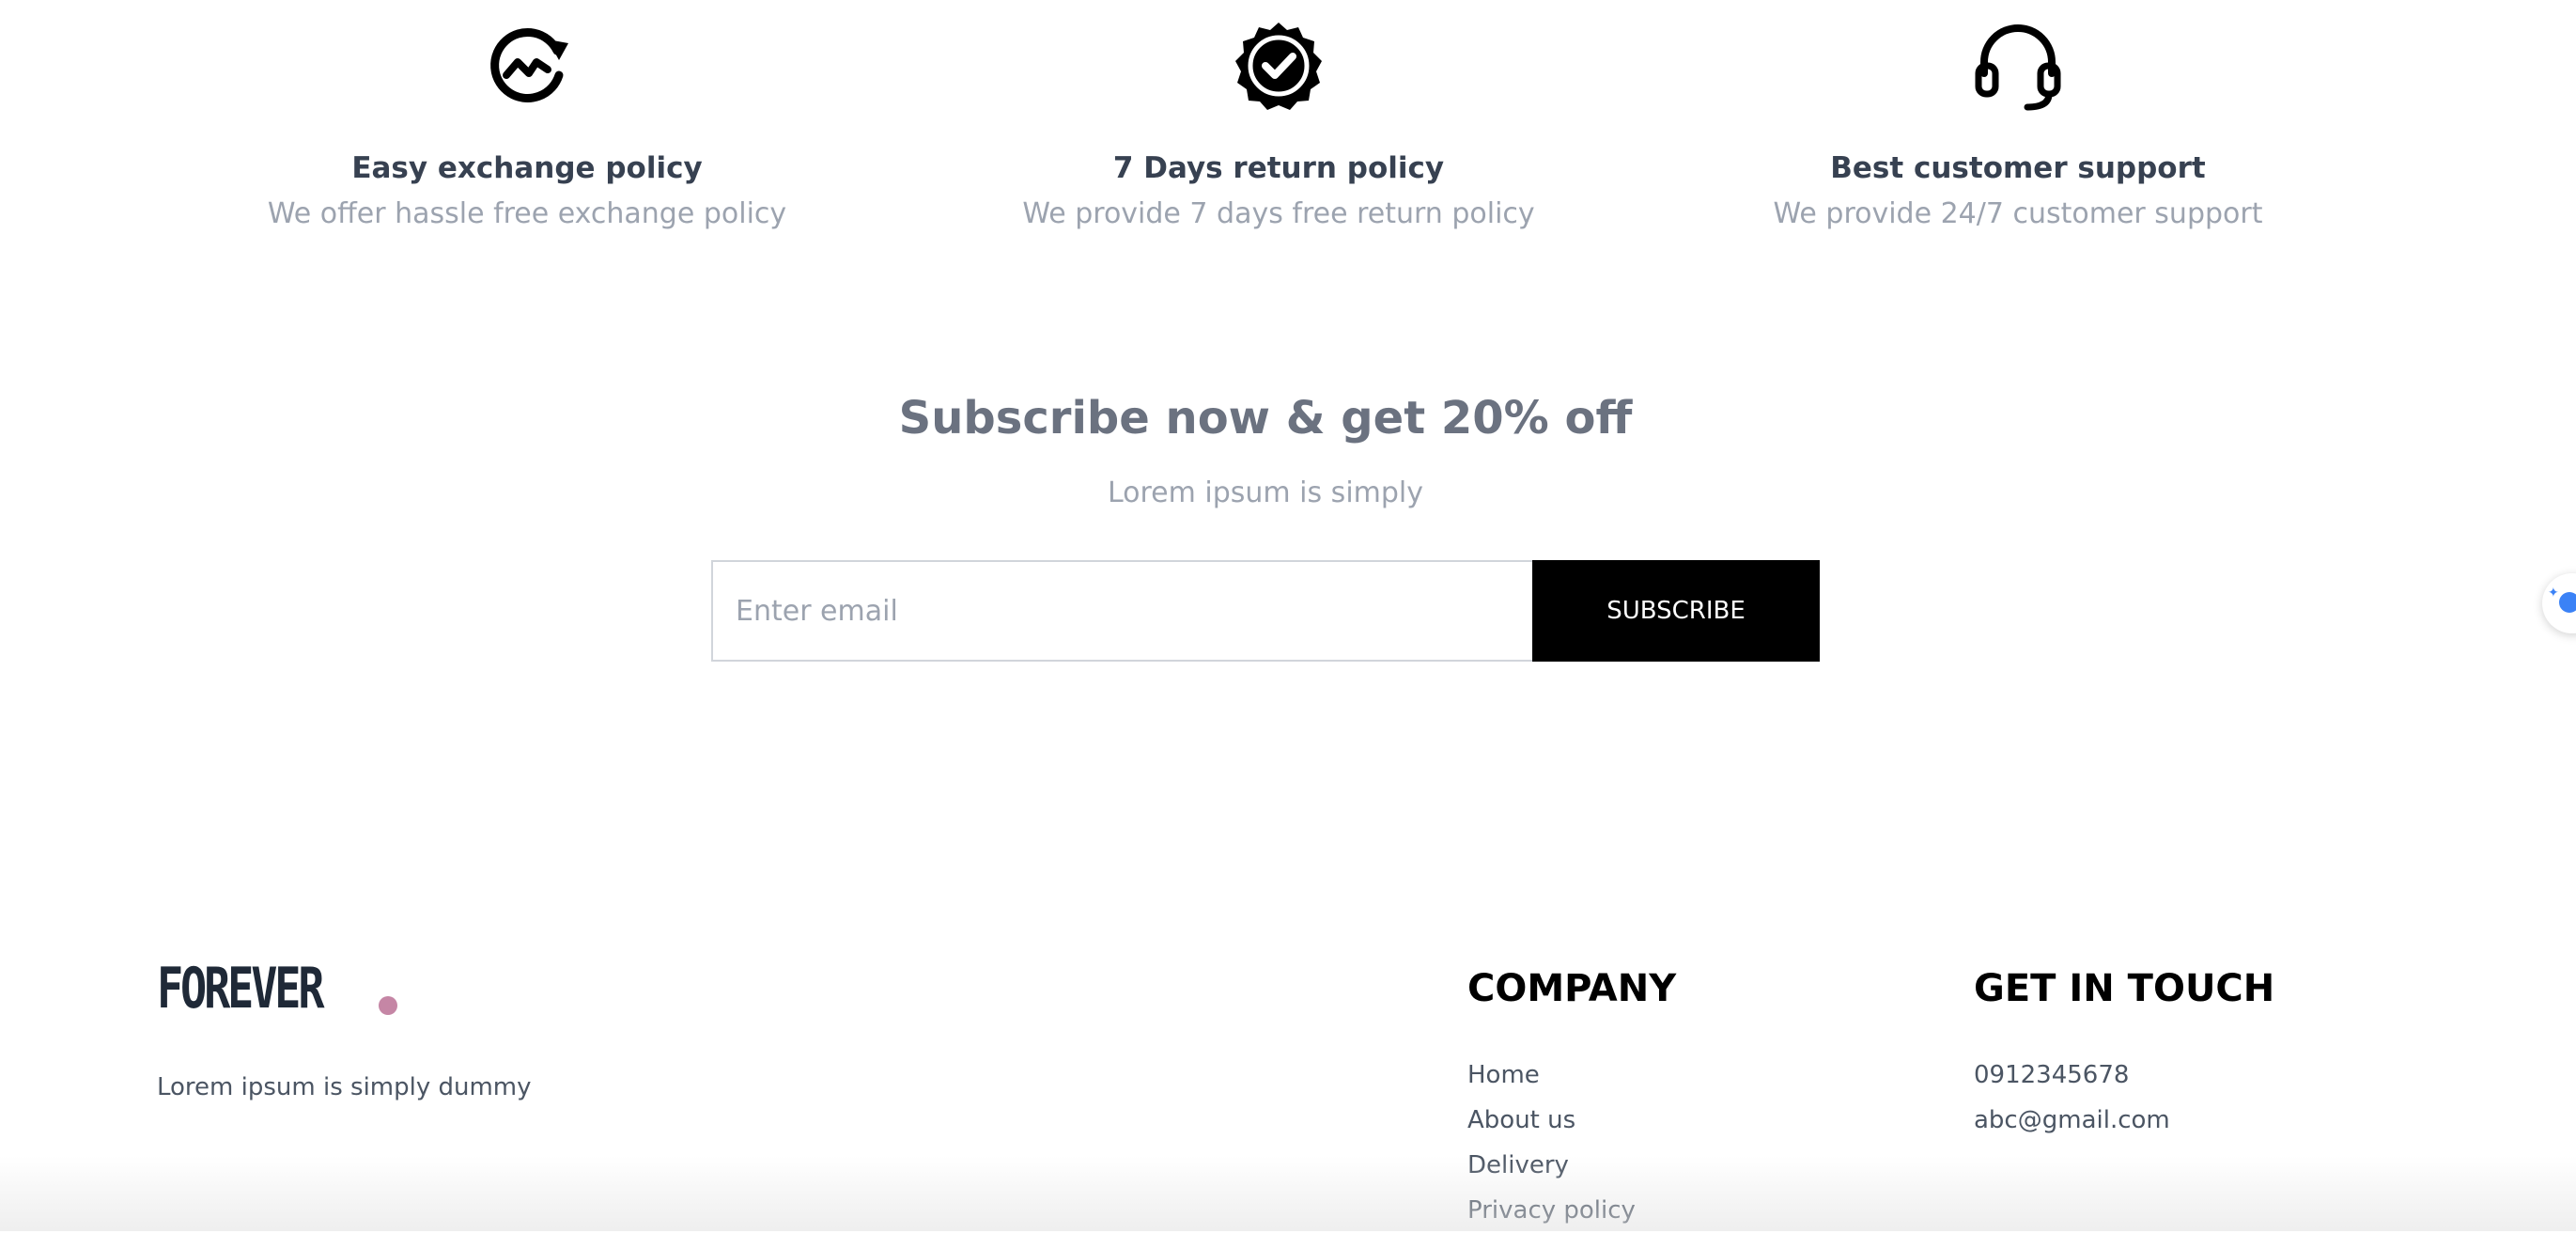  What do you see at coordinates (1551, 1165) in the screenshot?
I see `footer-link-delivery: Delivery` at bounding box center [1551, 1165].